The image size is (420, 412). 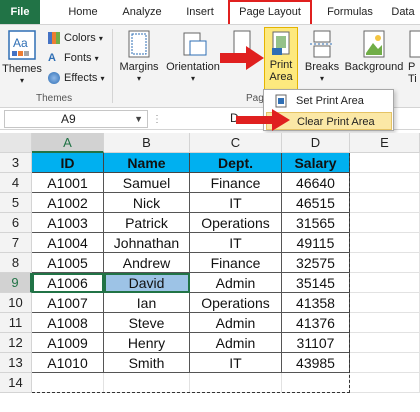 I want to click on table-header-cell: Name, so click(x=147, y=163).